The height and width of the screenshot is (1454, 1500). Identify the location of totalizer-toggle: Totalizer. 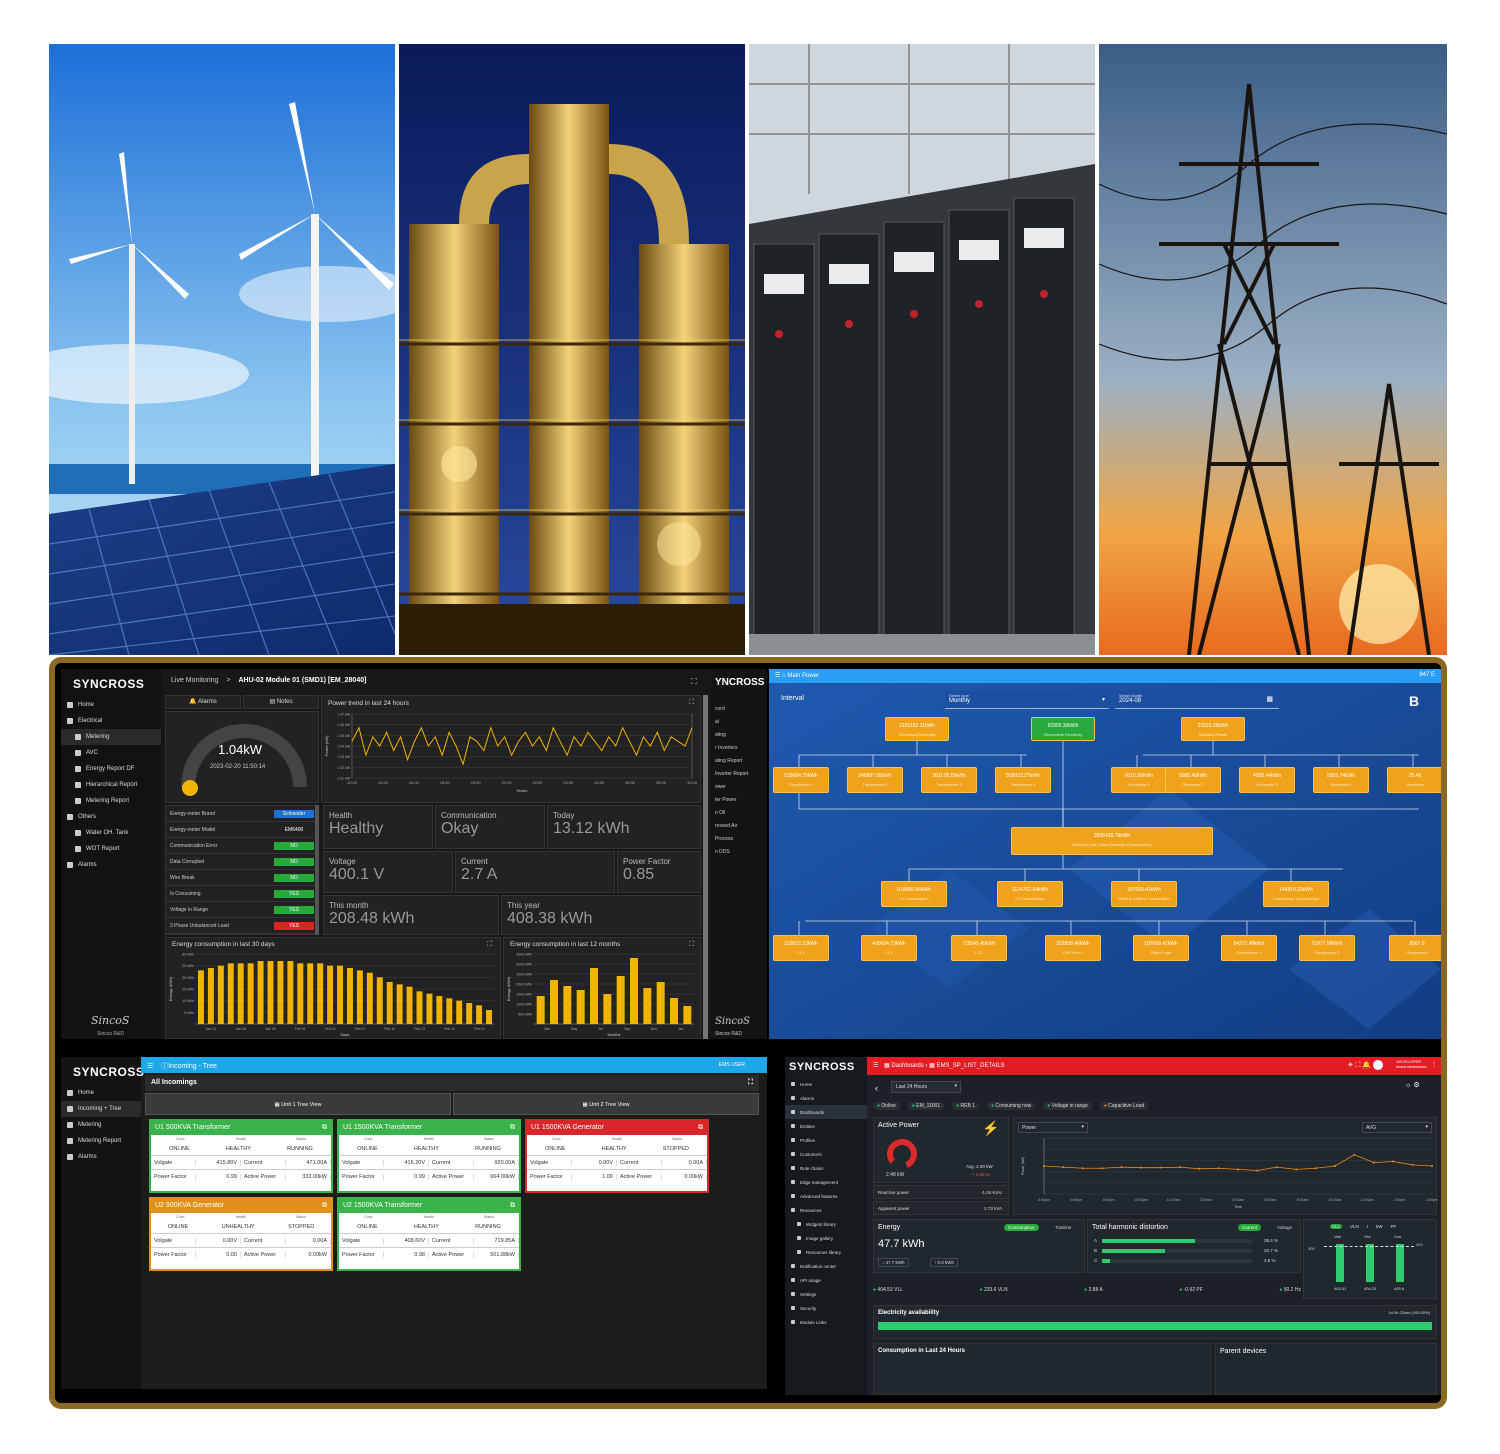
(1063, 1227).